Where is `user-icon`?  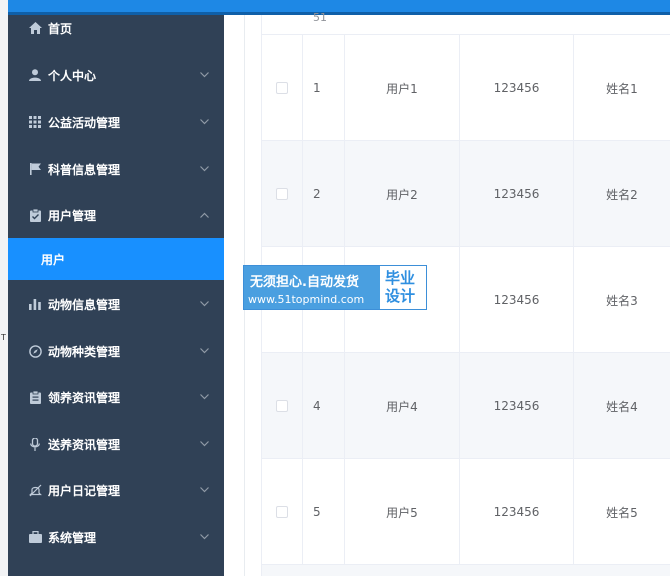
user-icon is located at coordinates (35, 75).